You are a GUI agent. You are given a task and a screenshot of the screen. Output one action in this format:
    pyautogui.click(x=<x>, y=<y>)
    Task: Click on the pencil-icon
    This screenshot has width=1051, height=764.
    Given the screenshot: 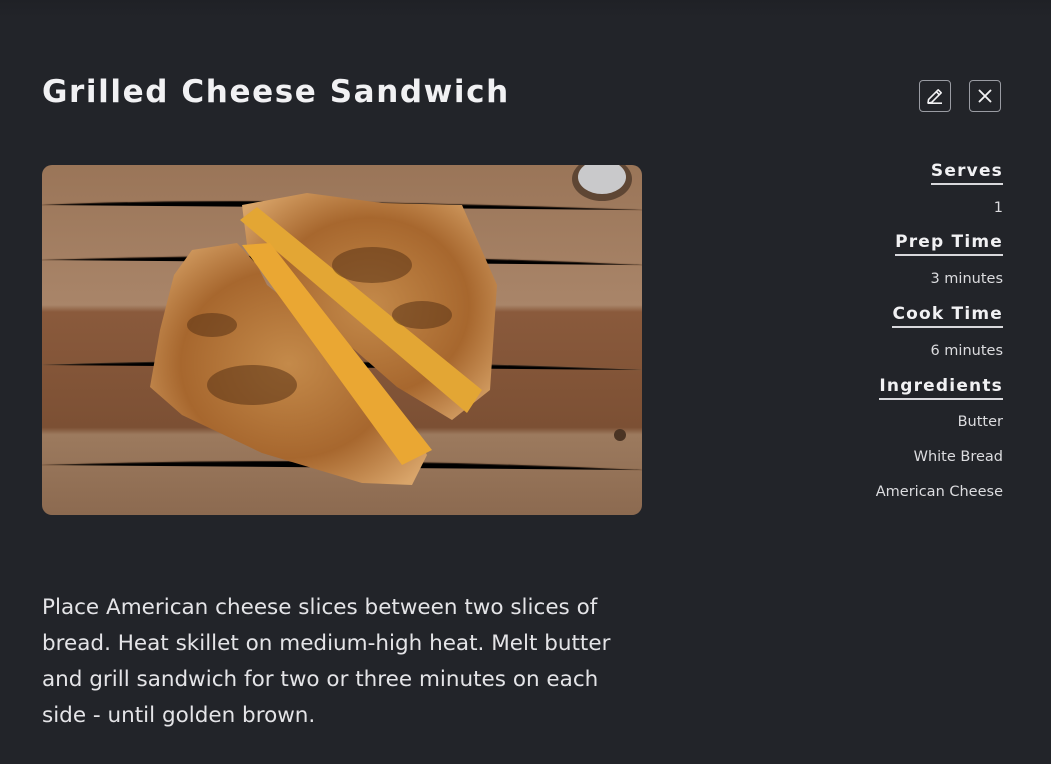 What is the action you would take?
    pyautogui.click(x=935, y=96)
    